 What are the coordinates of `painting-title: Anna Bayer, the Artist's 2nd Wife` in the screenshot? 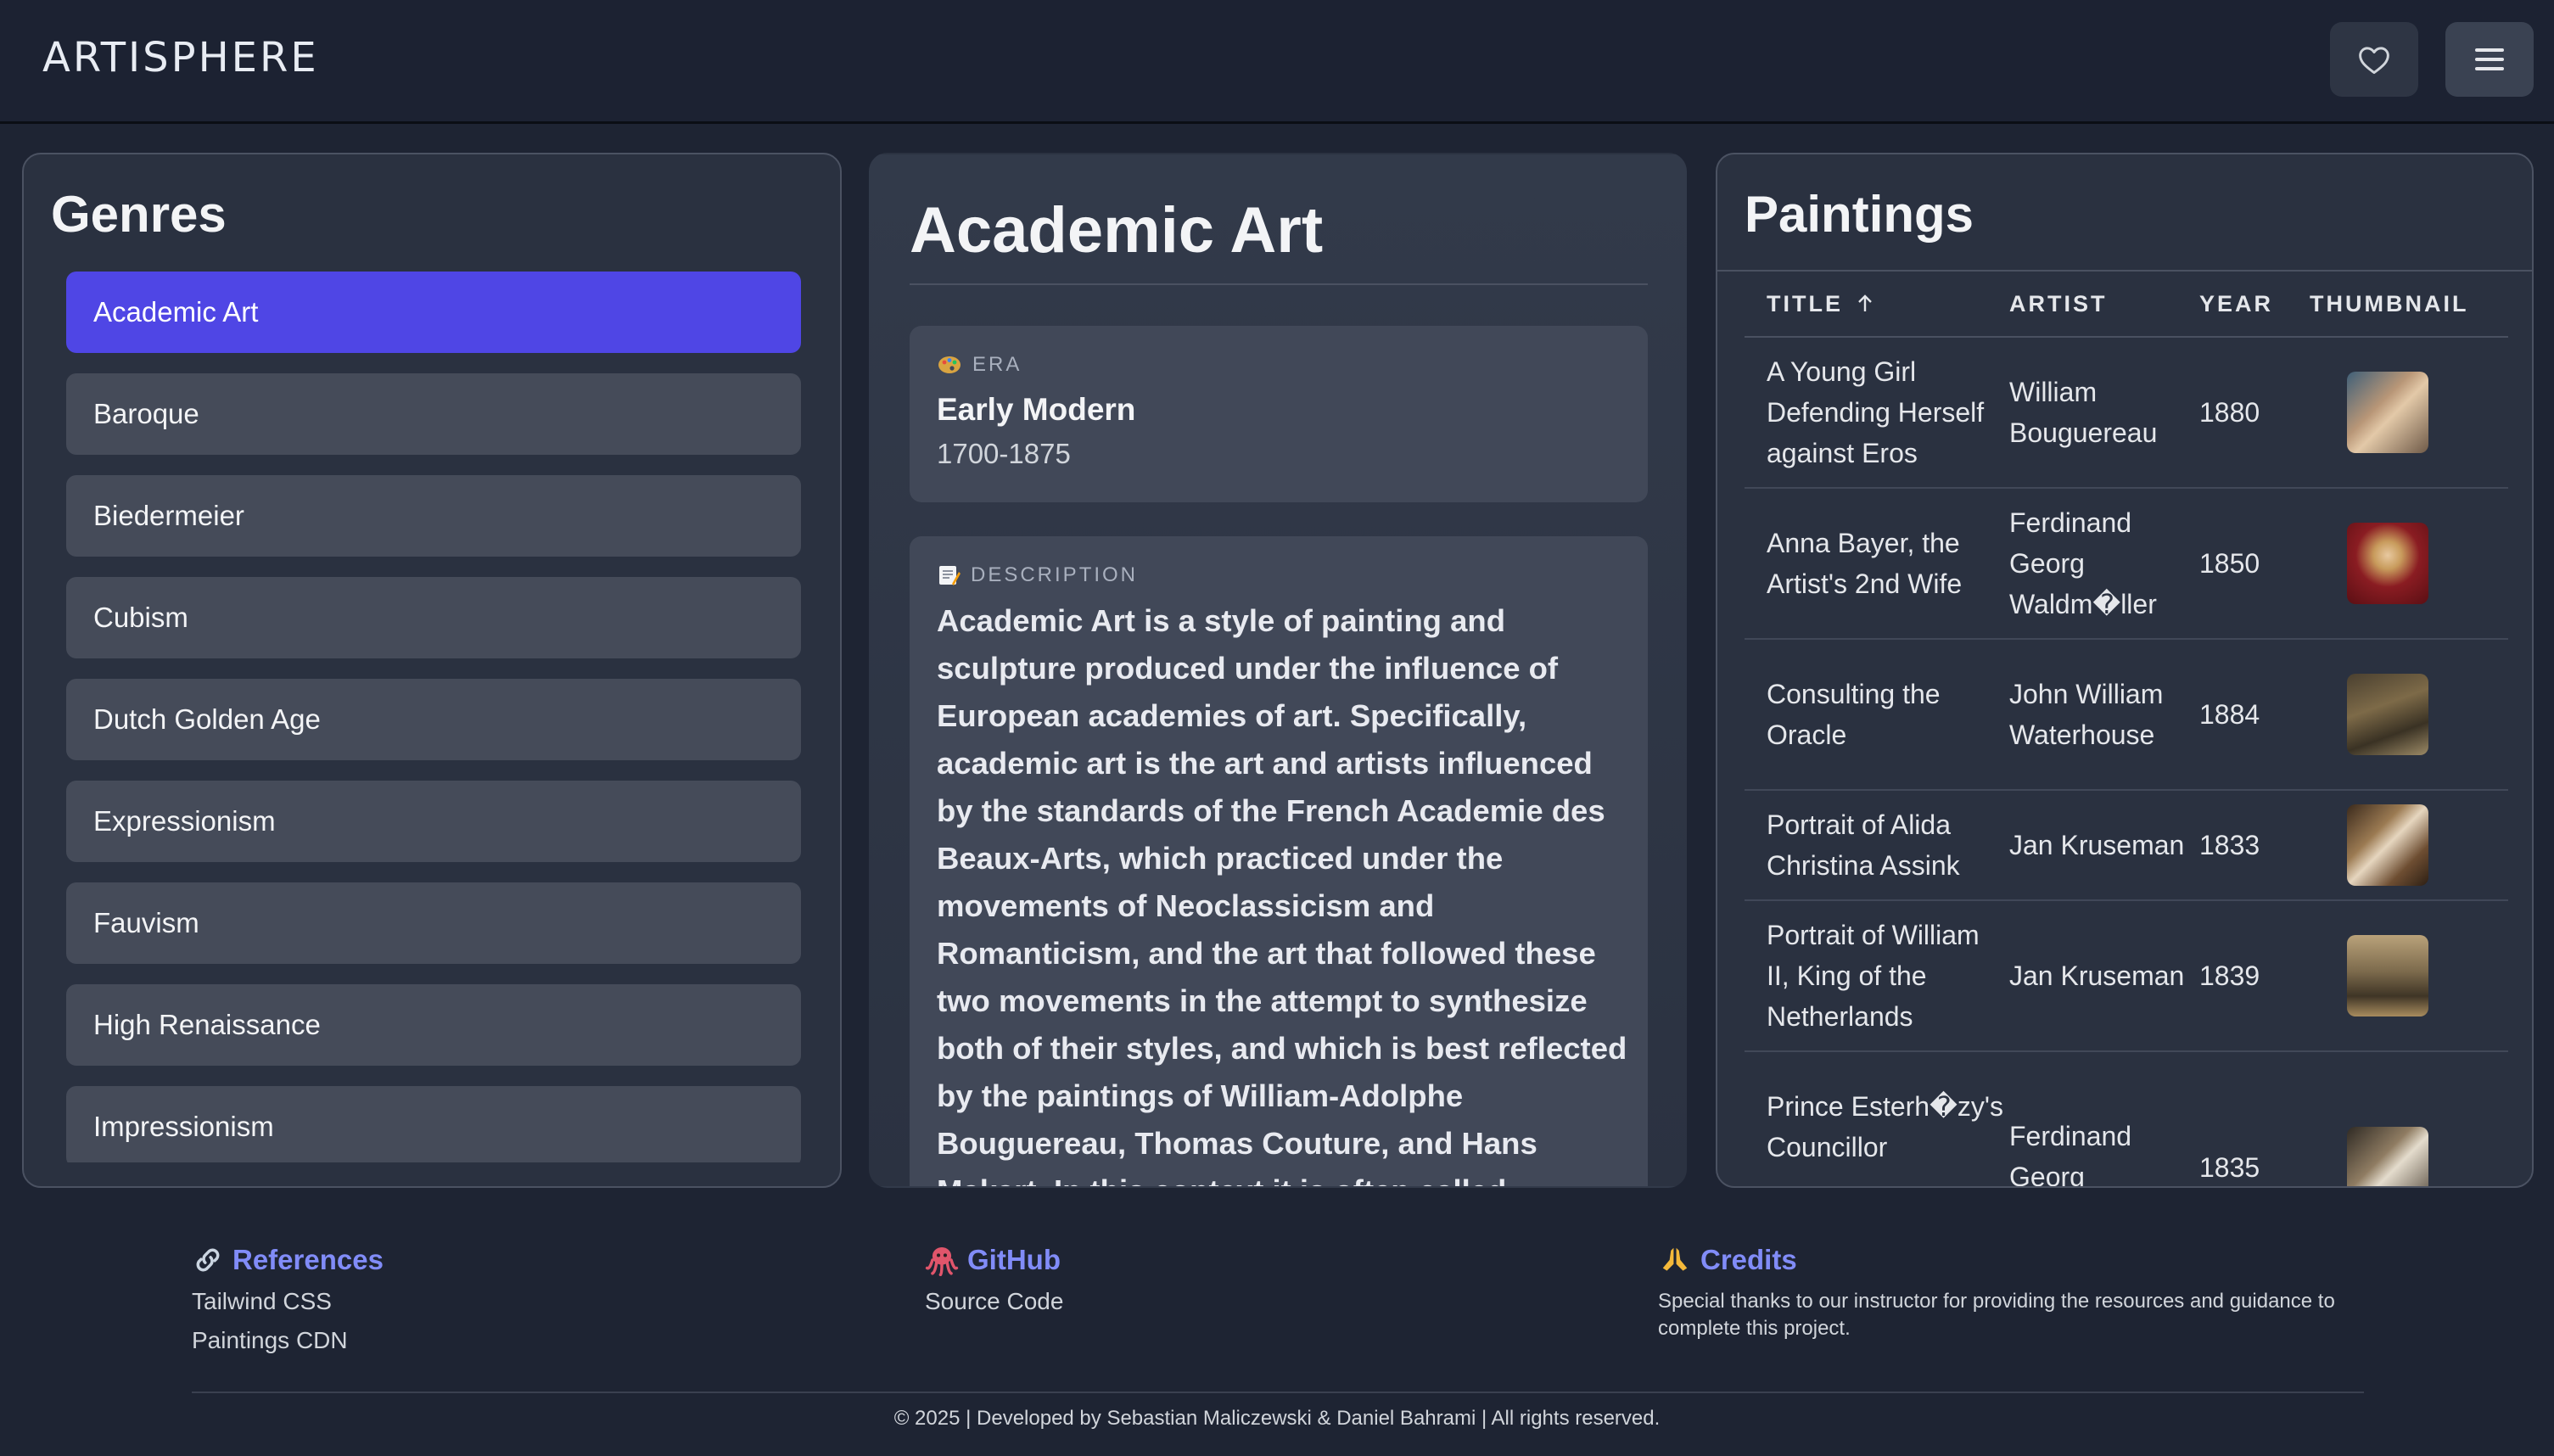 It's located at (1865, 563).